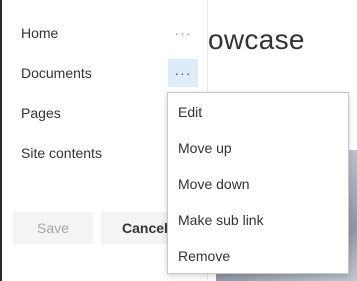  Describe the element at coordinates (204, 256) in the screenshot. I see `menu-item-label: Remove` at that location.